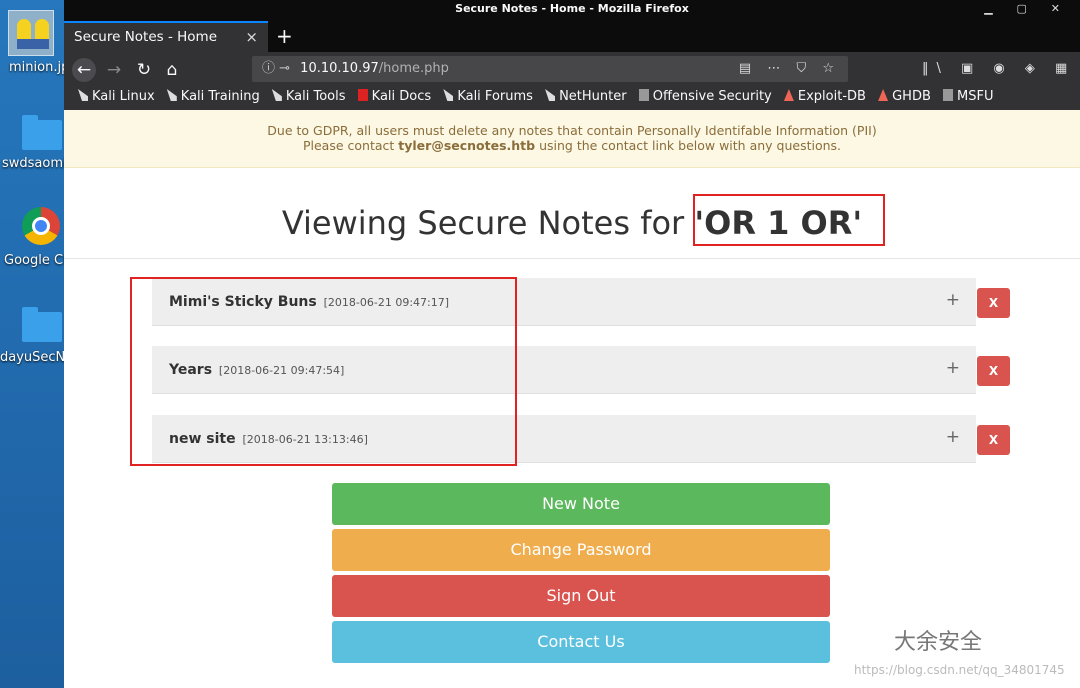 The height and width of the screenshot is (688, 1080). What do you see at coordinates (123, 96) in the screenshot?
I see `bookmark-label: Kali Linux` at bounding box center [123, 96].